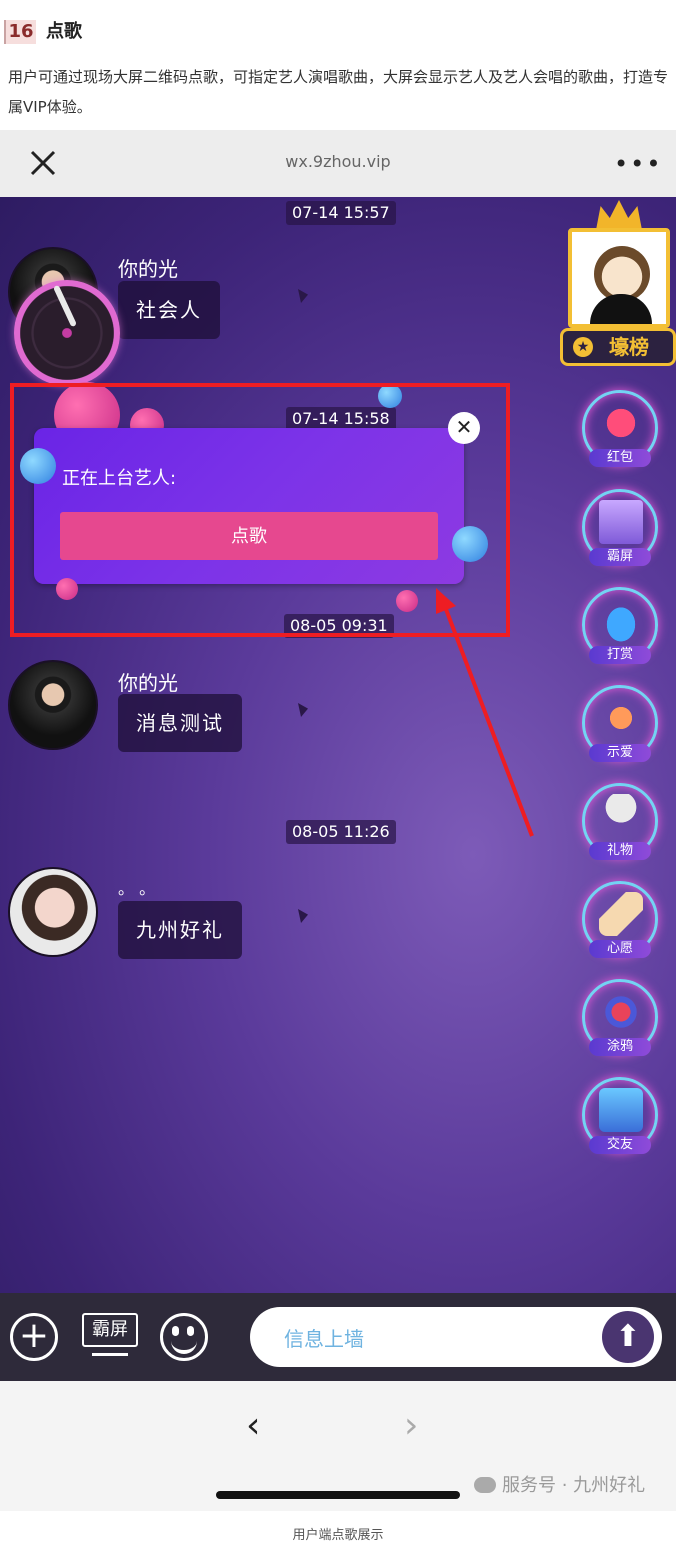 This screenshot has width=676, height=1568. What do you see at coordinates (34, 1337) in the screenshot?
I see `plus-icon: +` at bounding box center [34, 1337].